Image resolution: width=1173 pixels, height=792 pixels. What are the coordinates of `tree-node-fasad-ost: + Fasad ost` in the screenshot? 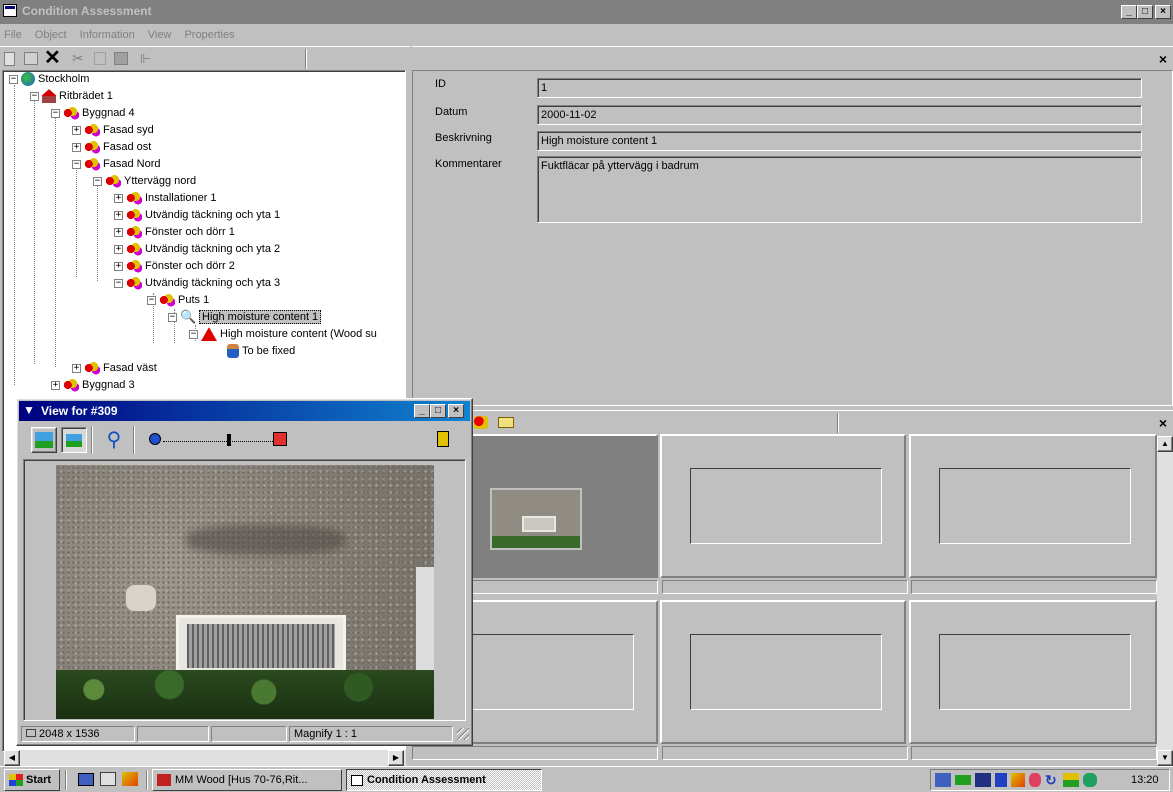 It's located at (111, 147).